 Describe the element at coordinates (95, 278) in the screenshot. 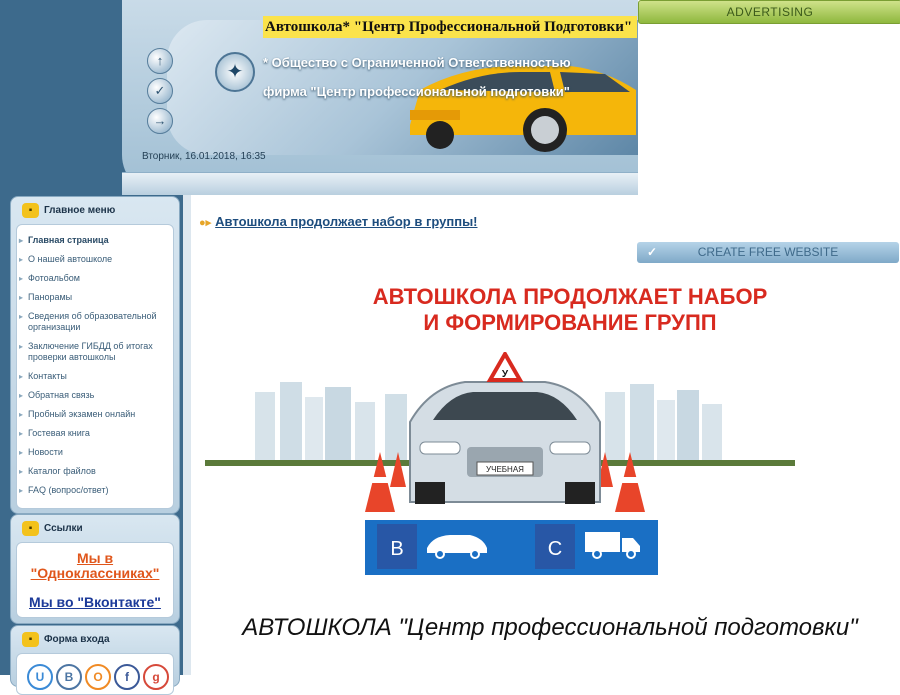

I see `menu-item-photoalbum: Фотоальбом` at that location.